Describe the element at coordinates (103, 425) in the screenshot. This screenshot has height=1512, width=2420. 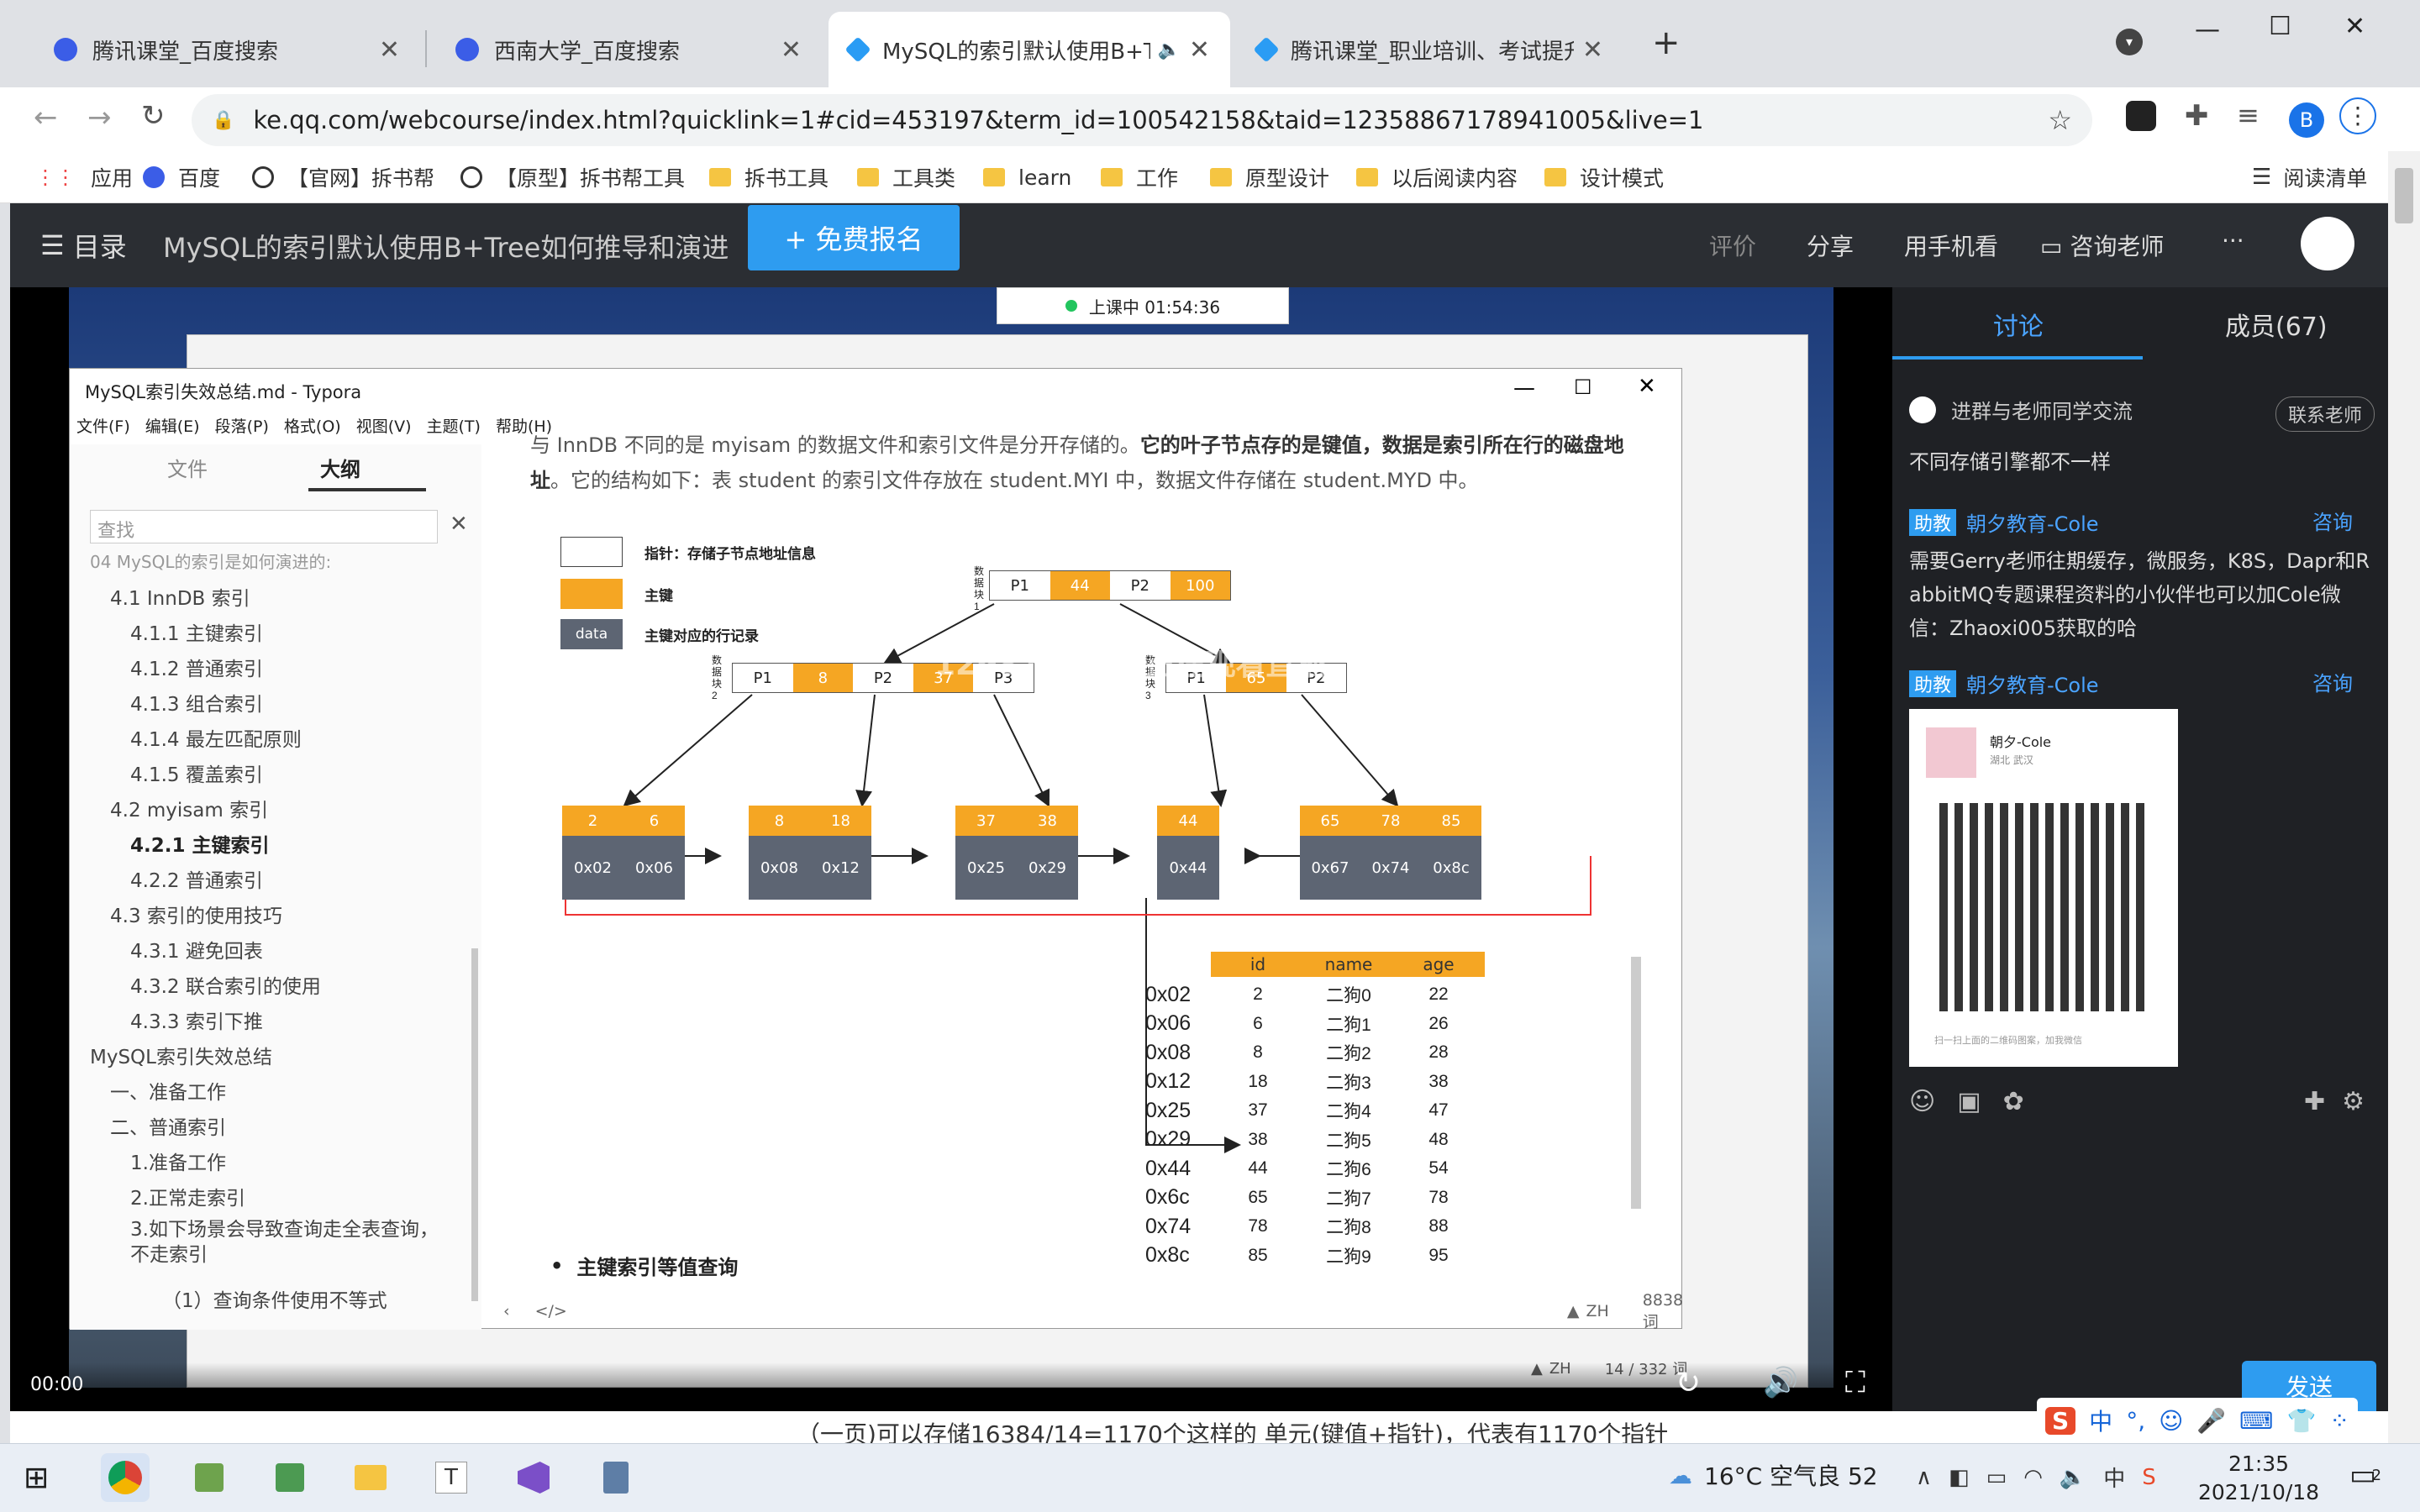
I see `menu-file: 文件(F)` at that location.